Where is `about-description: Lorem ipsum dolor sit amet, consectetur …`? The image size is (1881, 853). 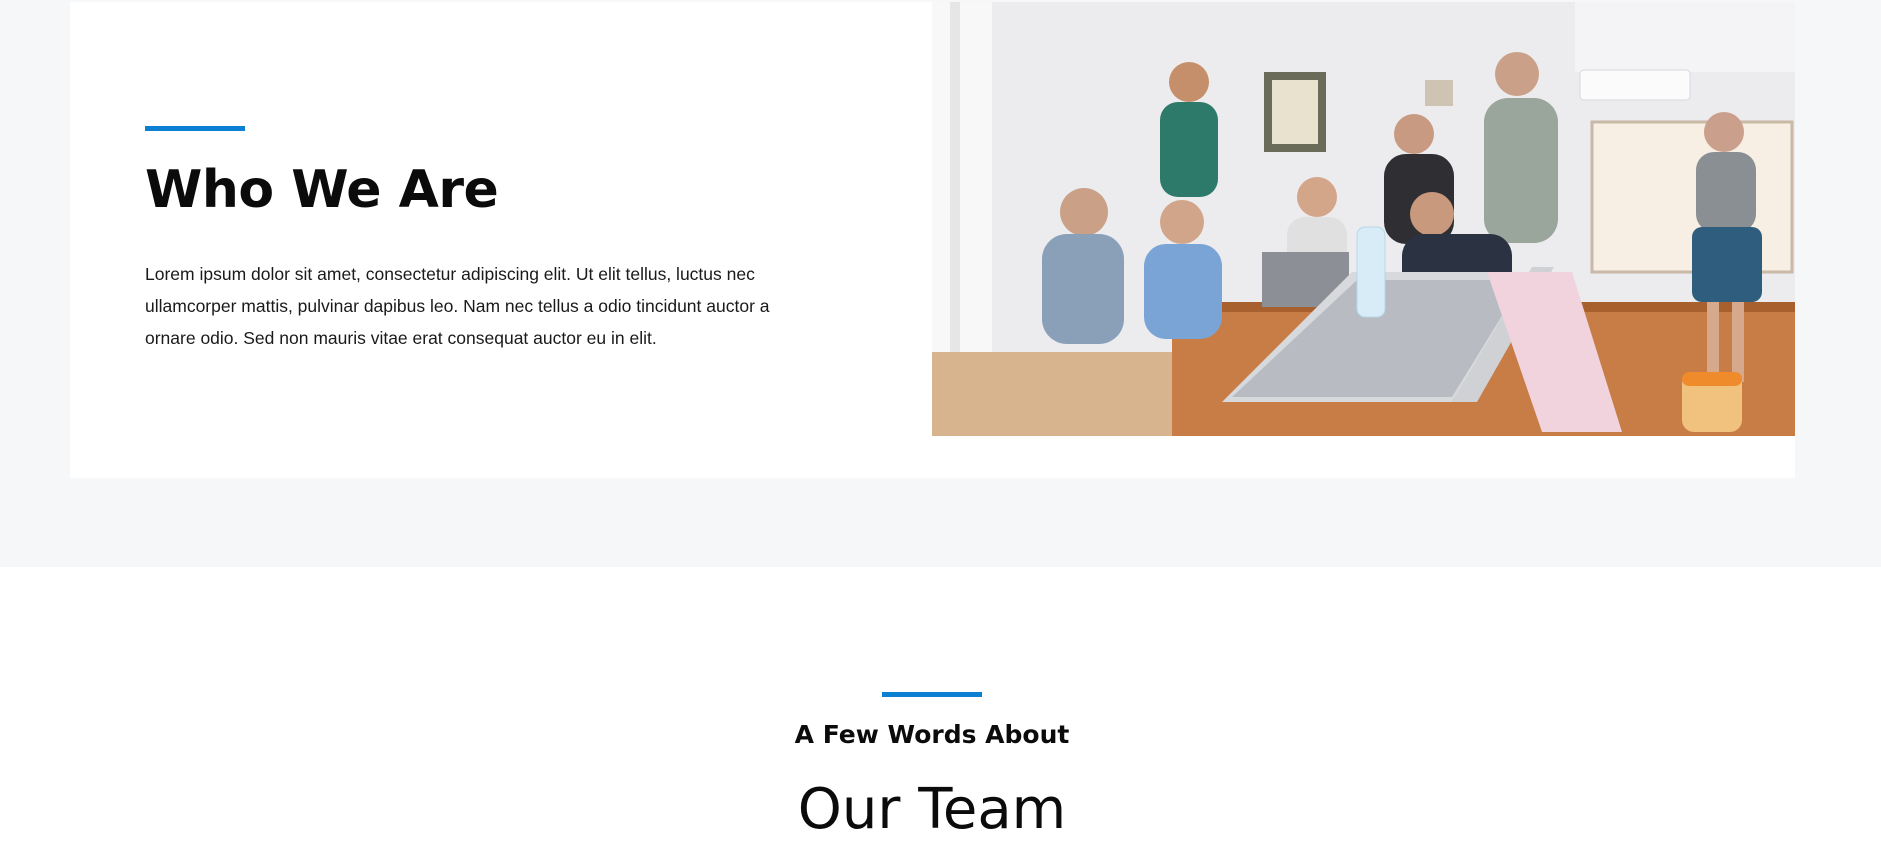 about-description: Lorem ipsum dolor sit amet, consectetur … is located at coordinates (457, 306).